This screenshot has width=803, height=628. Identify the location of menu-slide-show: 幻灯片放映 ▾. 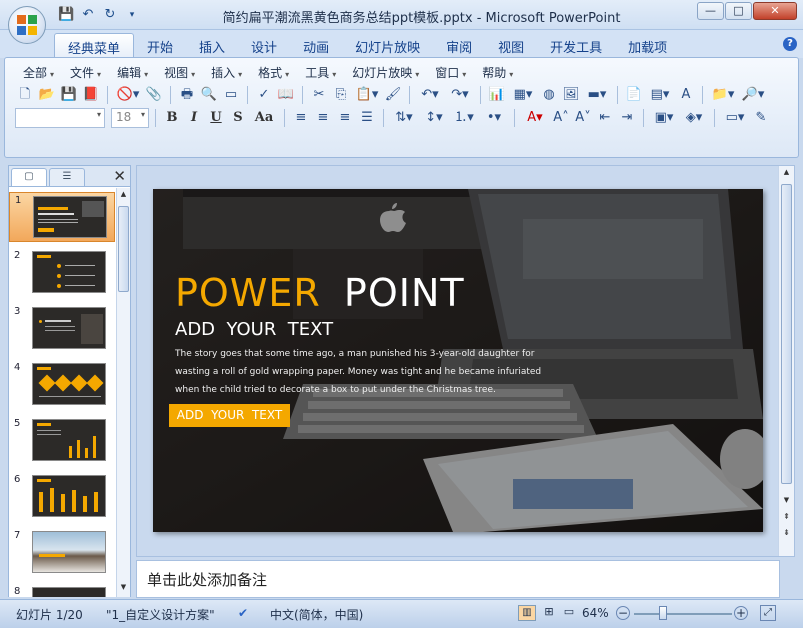
(385, 72).